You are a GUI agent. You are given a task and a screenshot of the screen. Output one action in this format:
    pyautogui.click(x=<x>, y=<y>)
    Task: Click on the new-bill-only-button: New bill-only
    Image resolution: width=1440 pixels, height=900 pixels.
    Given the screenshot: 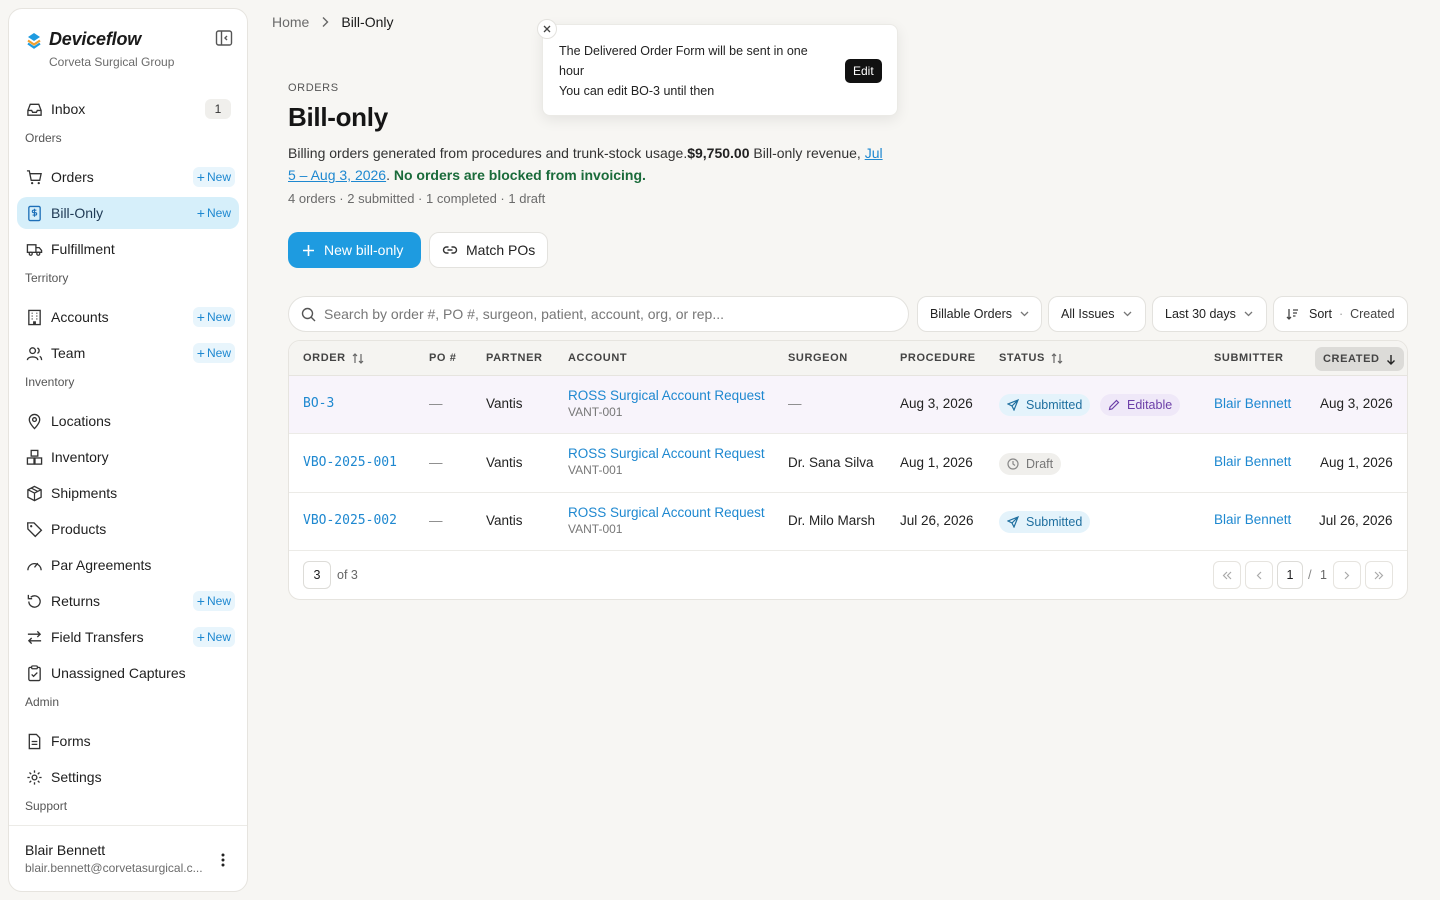 What is the action you would take?
    pyautogui.click(x=354, y=250)
    